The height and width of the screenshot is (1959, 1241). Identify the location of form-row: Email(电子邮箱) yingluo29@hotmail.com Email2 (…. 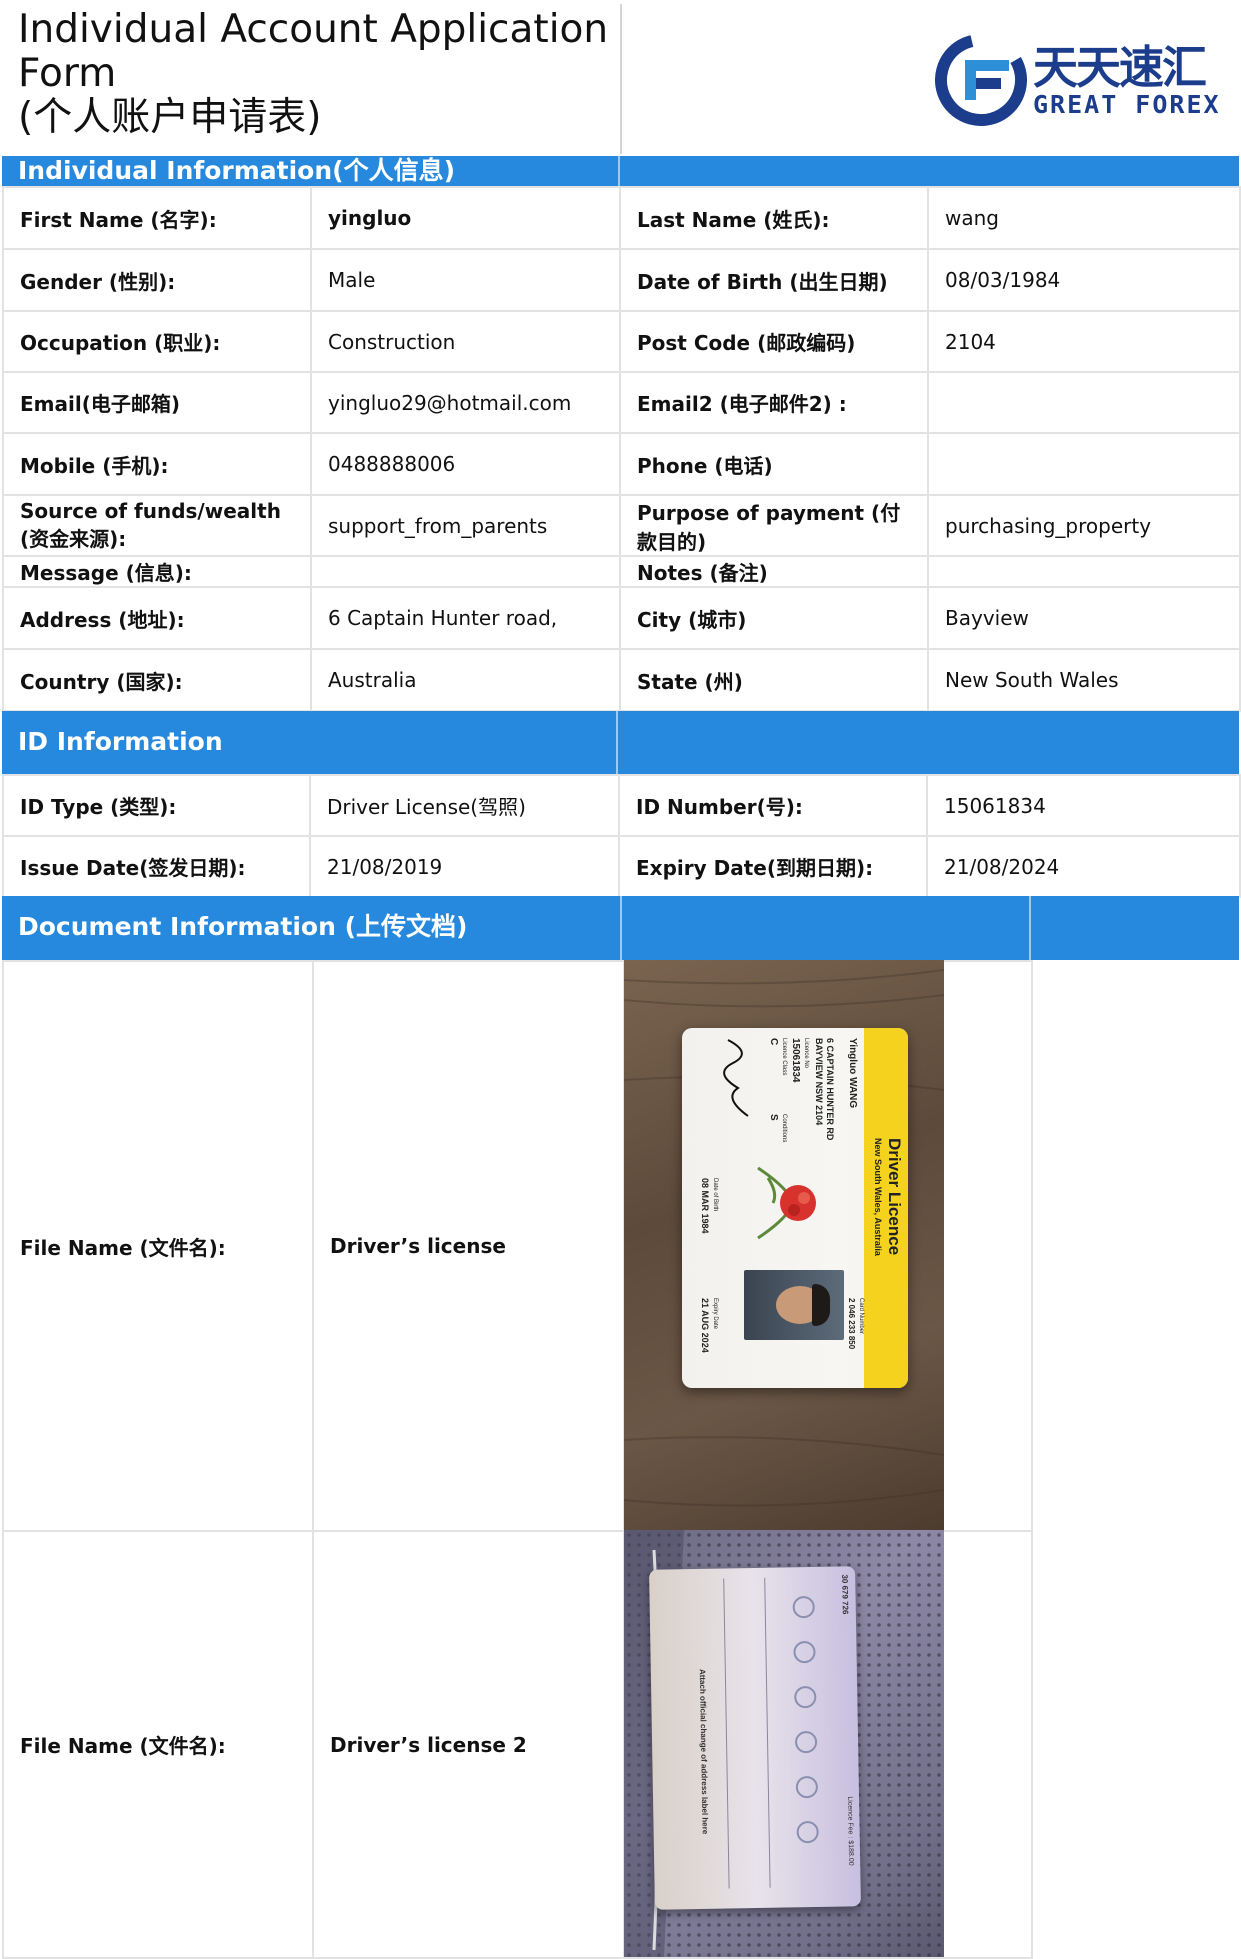
(621, 402).